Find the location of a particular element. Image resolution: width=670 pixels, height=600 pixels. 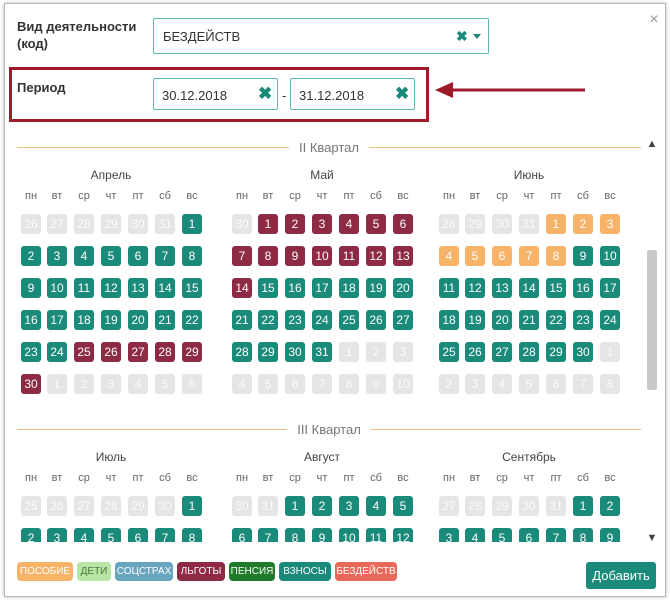

clear-icon: ✖ is located at coordinates (462, 36).